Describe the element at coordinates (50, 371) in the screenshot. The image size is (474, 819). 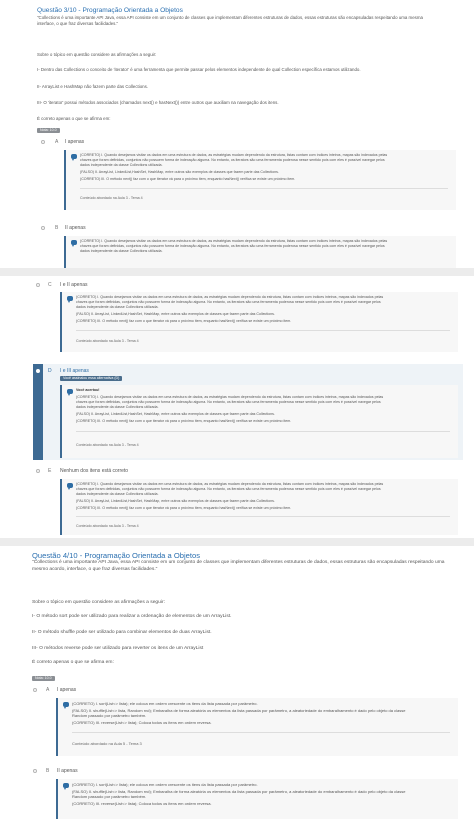
I see `option-letter: D` at that location.